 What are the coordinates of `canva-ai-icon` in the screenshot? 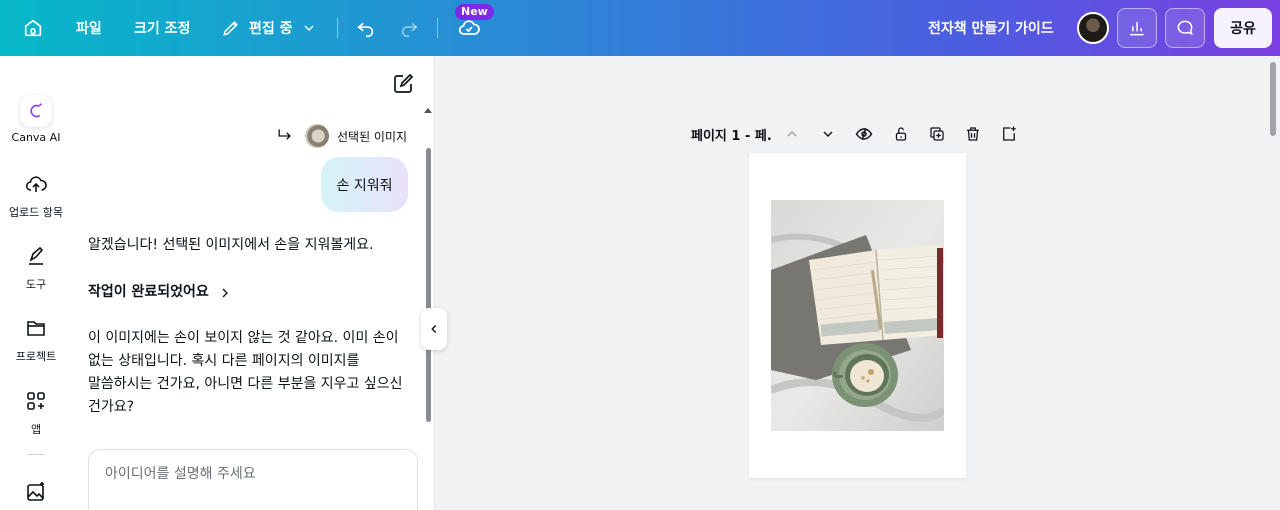 It's located at (36, 111).